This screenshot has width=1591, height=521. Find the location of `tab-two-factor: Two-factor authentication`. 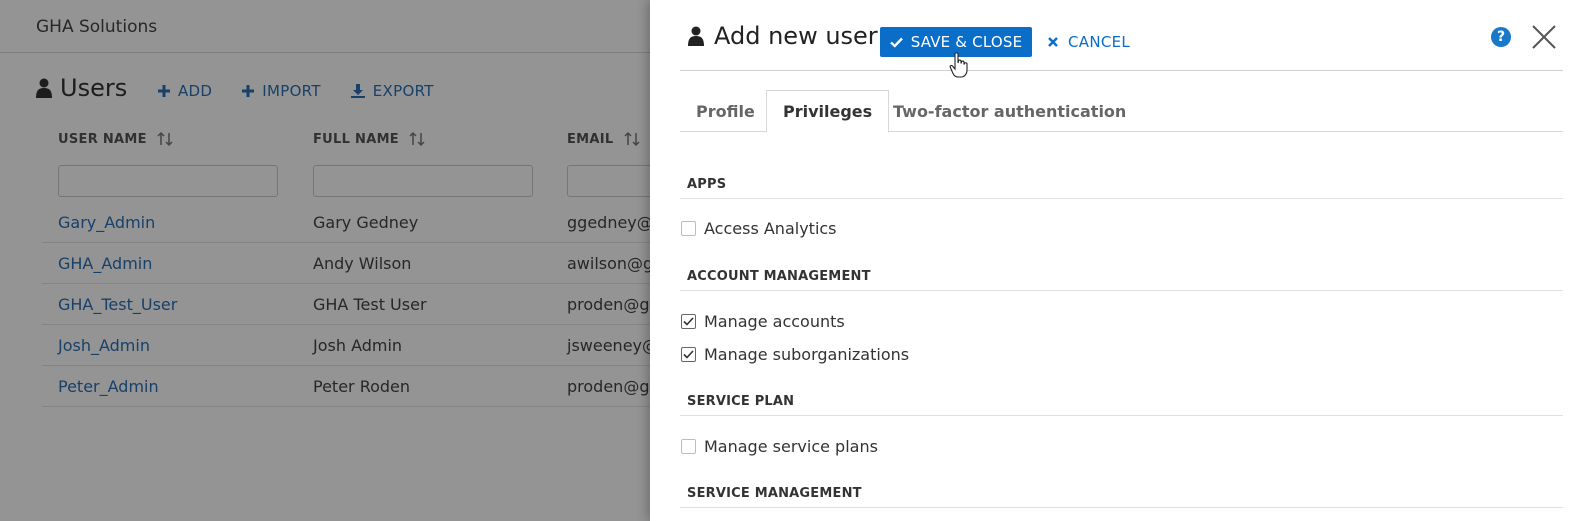

tab-two-factor: Two-factor authentication is located at coordinates (1009, 111).